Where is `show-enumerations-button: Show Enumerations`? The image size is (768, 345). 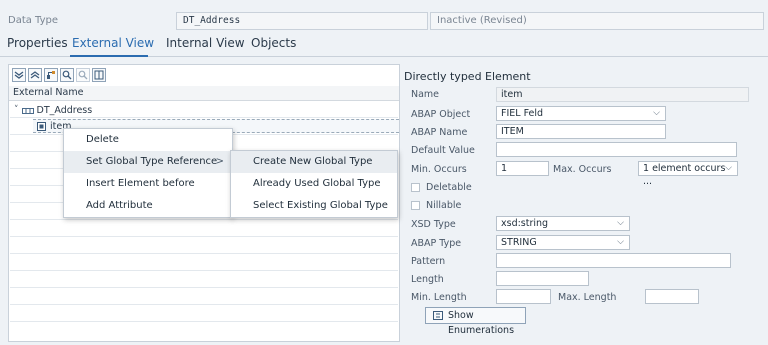
show-enumerations-button: Show Enumerations is located at coordinates (475, 321).